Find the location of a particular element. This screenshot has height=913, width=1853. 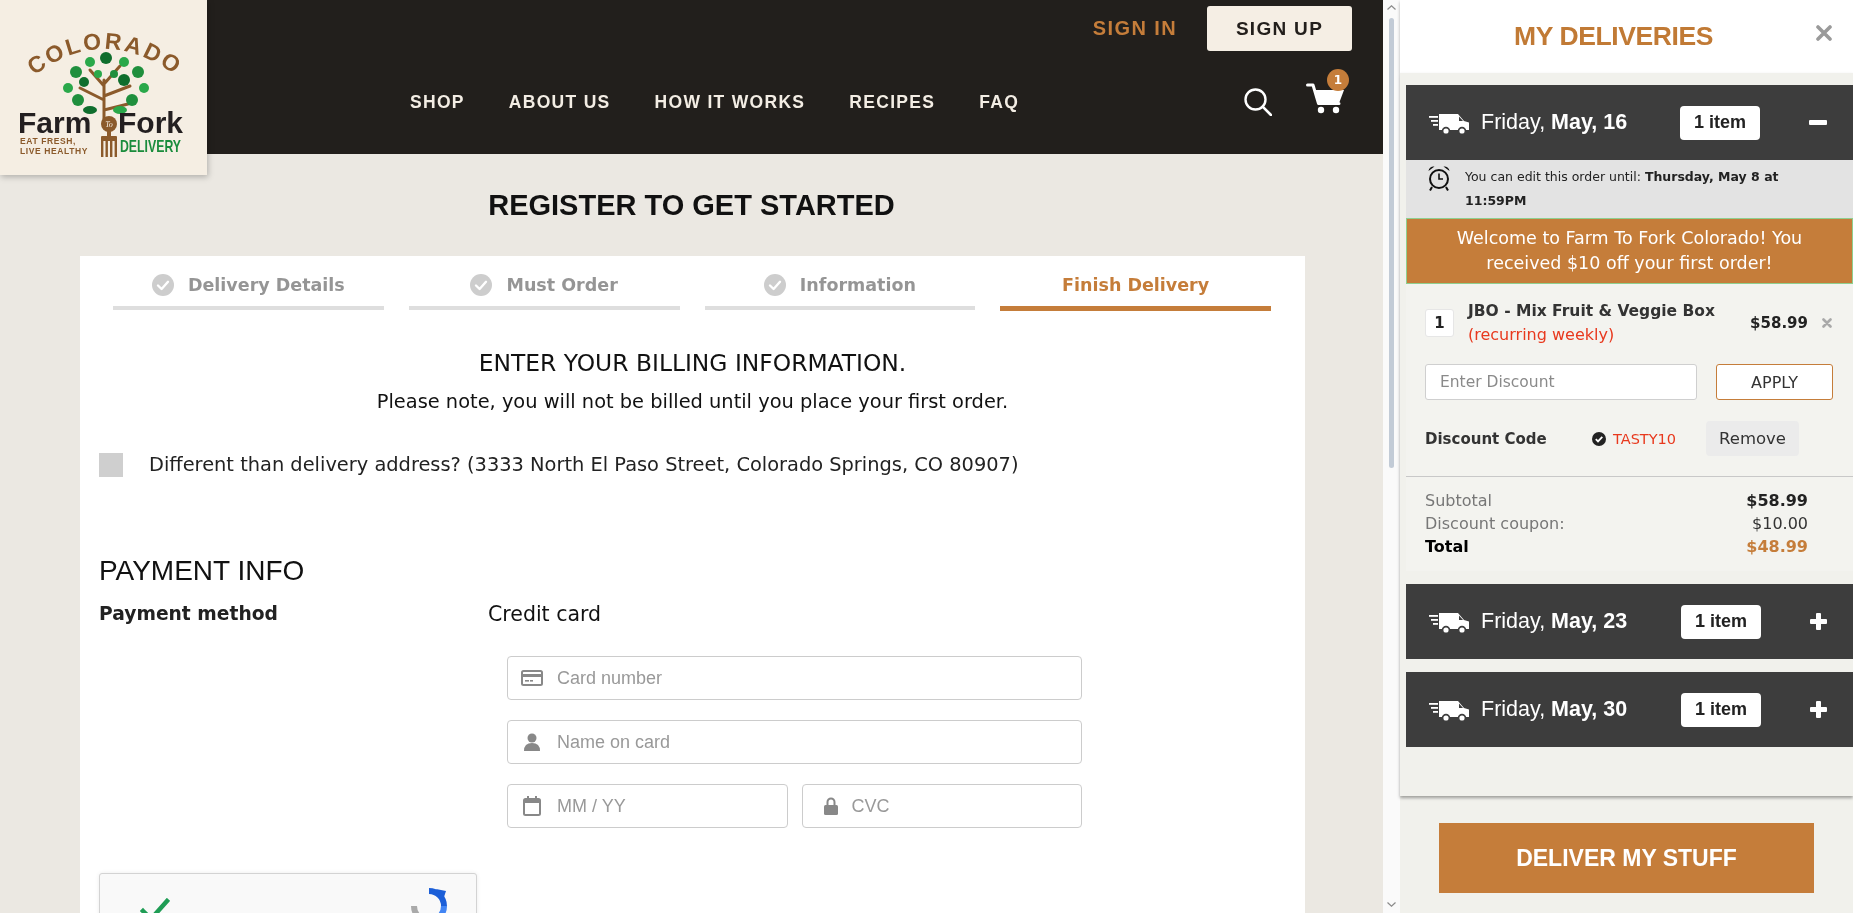

total-label: Total is located at coordinates (1447, 547).